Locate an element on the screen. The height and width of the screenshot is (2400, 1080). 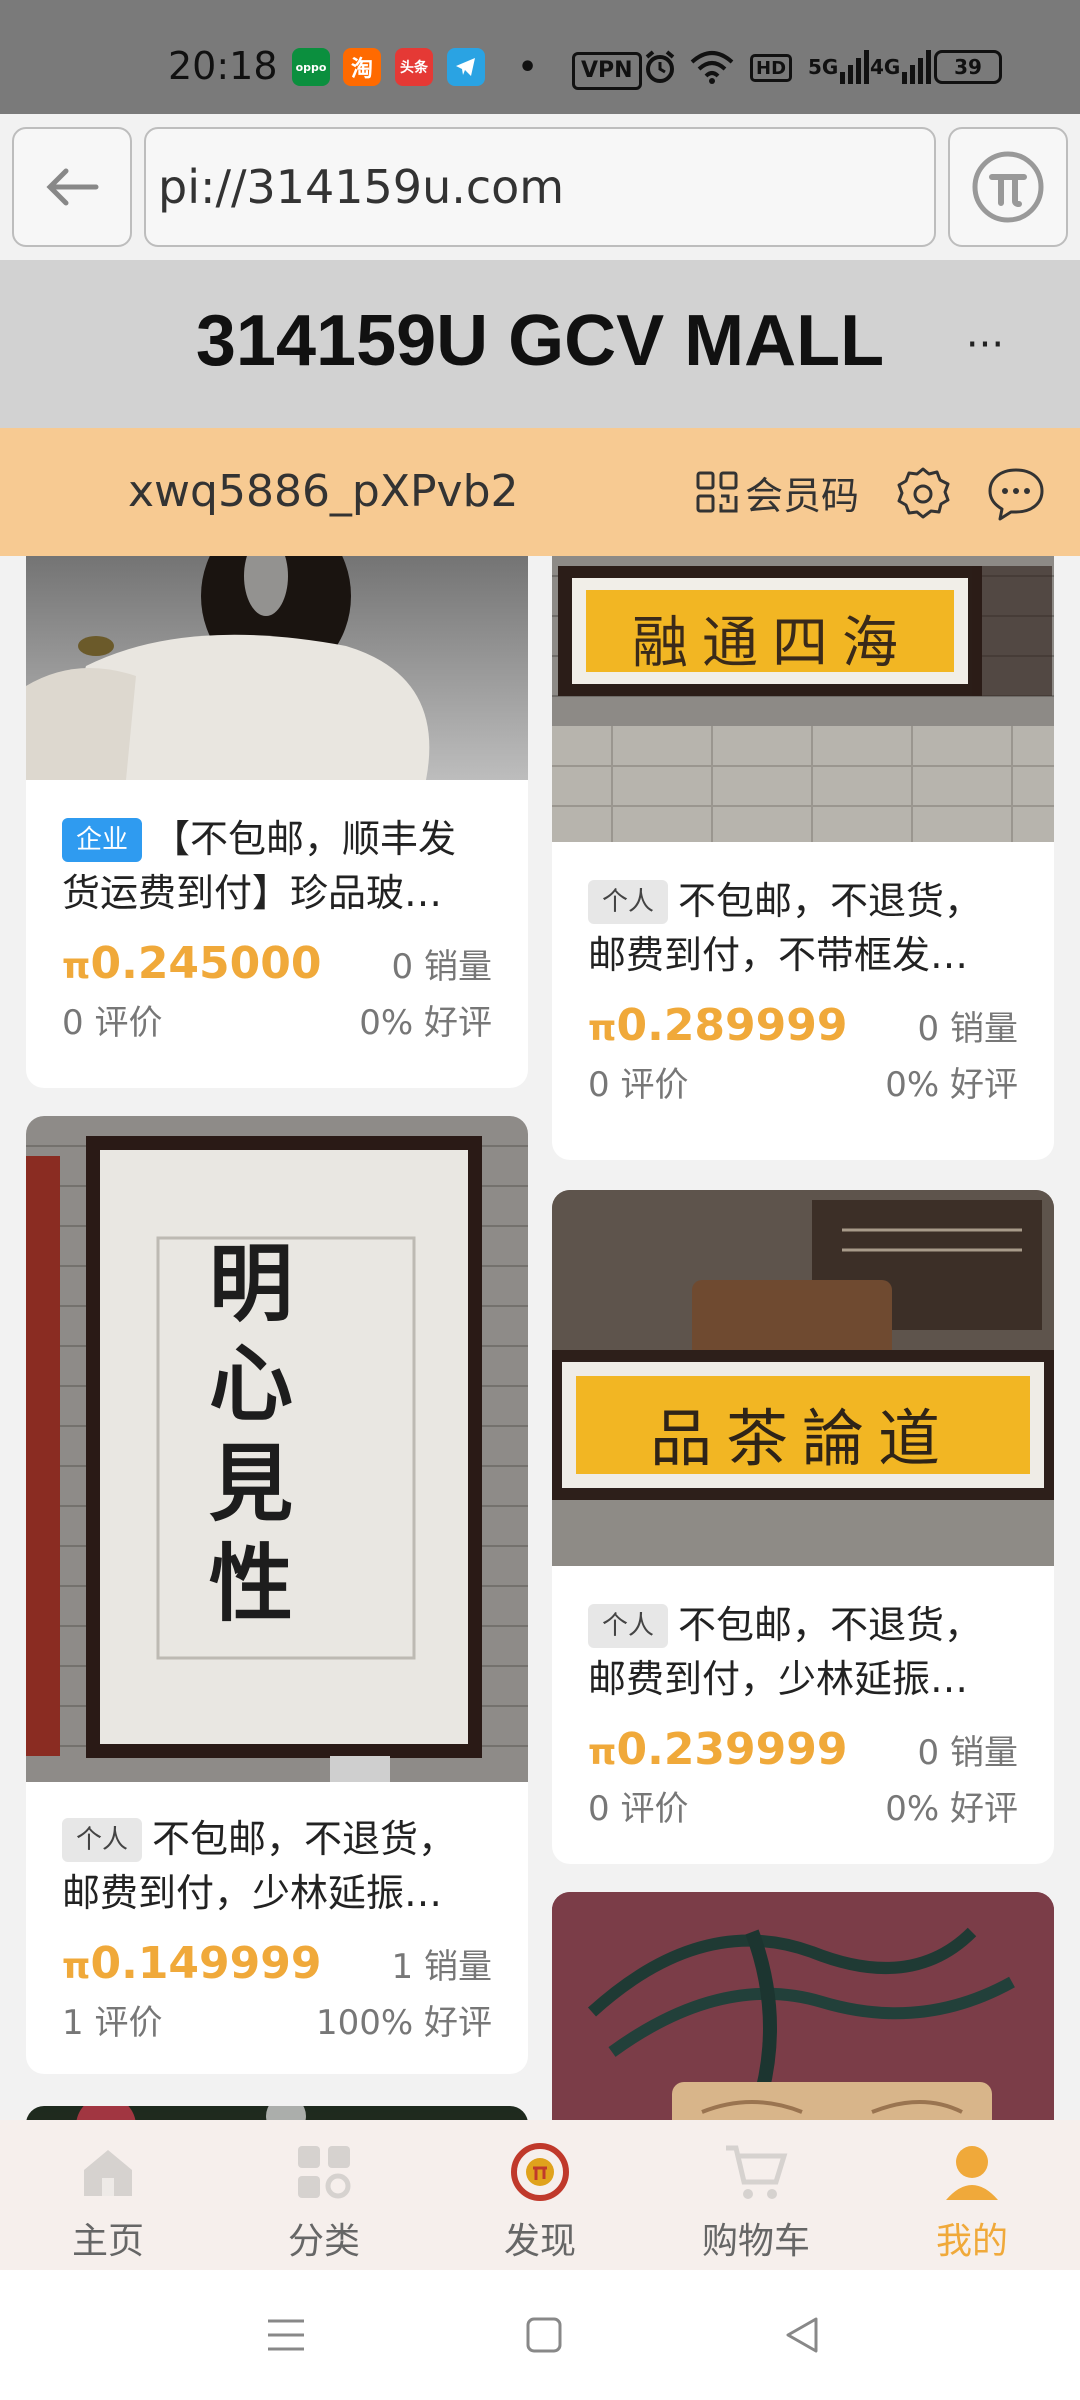
pi-logo-icon is located at coordinates (1008, 187).